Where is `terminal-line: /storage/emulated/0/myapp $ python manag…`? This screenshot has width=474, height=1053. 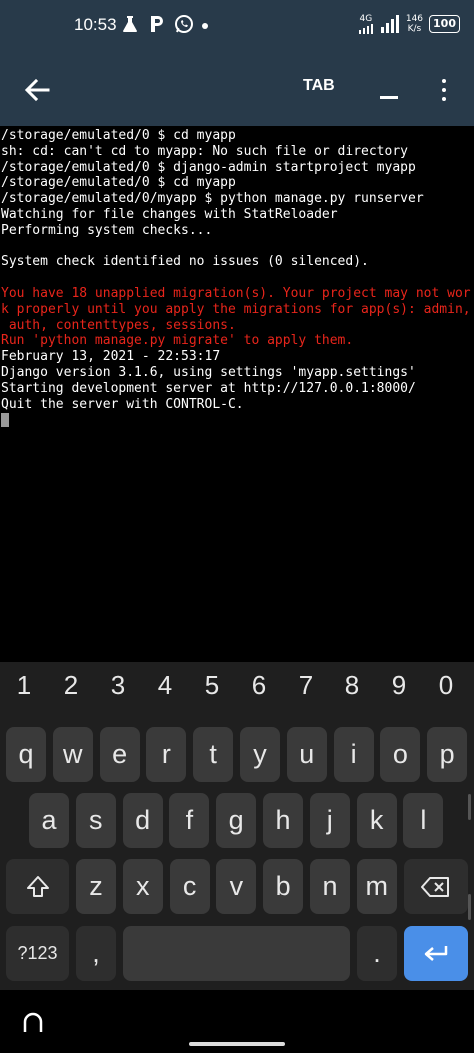 terminal-line: /storage/emulated/0/myapp $ python manag… is located at coordinates (212, 199).